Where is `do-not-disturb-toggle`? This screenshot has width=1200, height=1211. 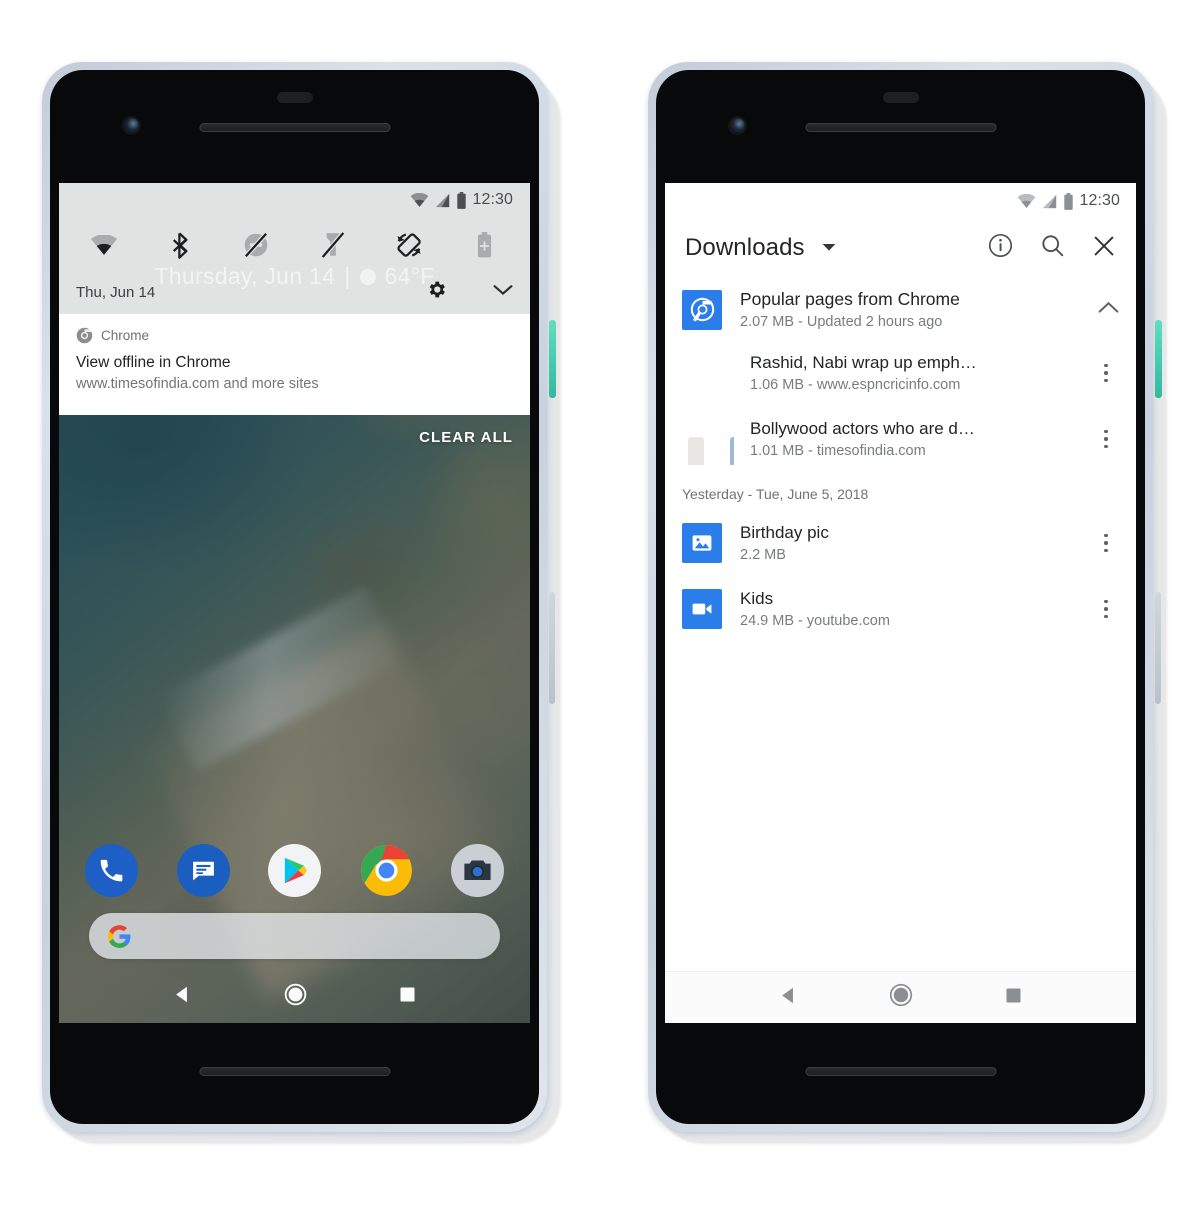 do-not-disturb-toggle is located at coordinates (256, 245).